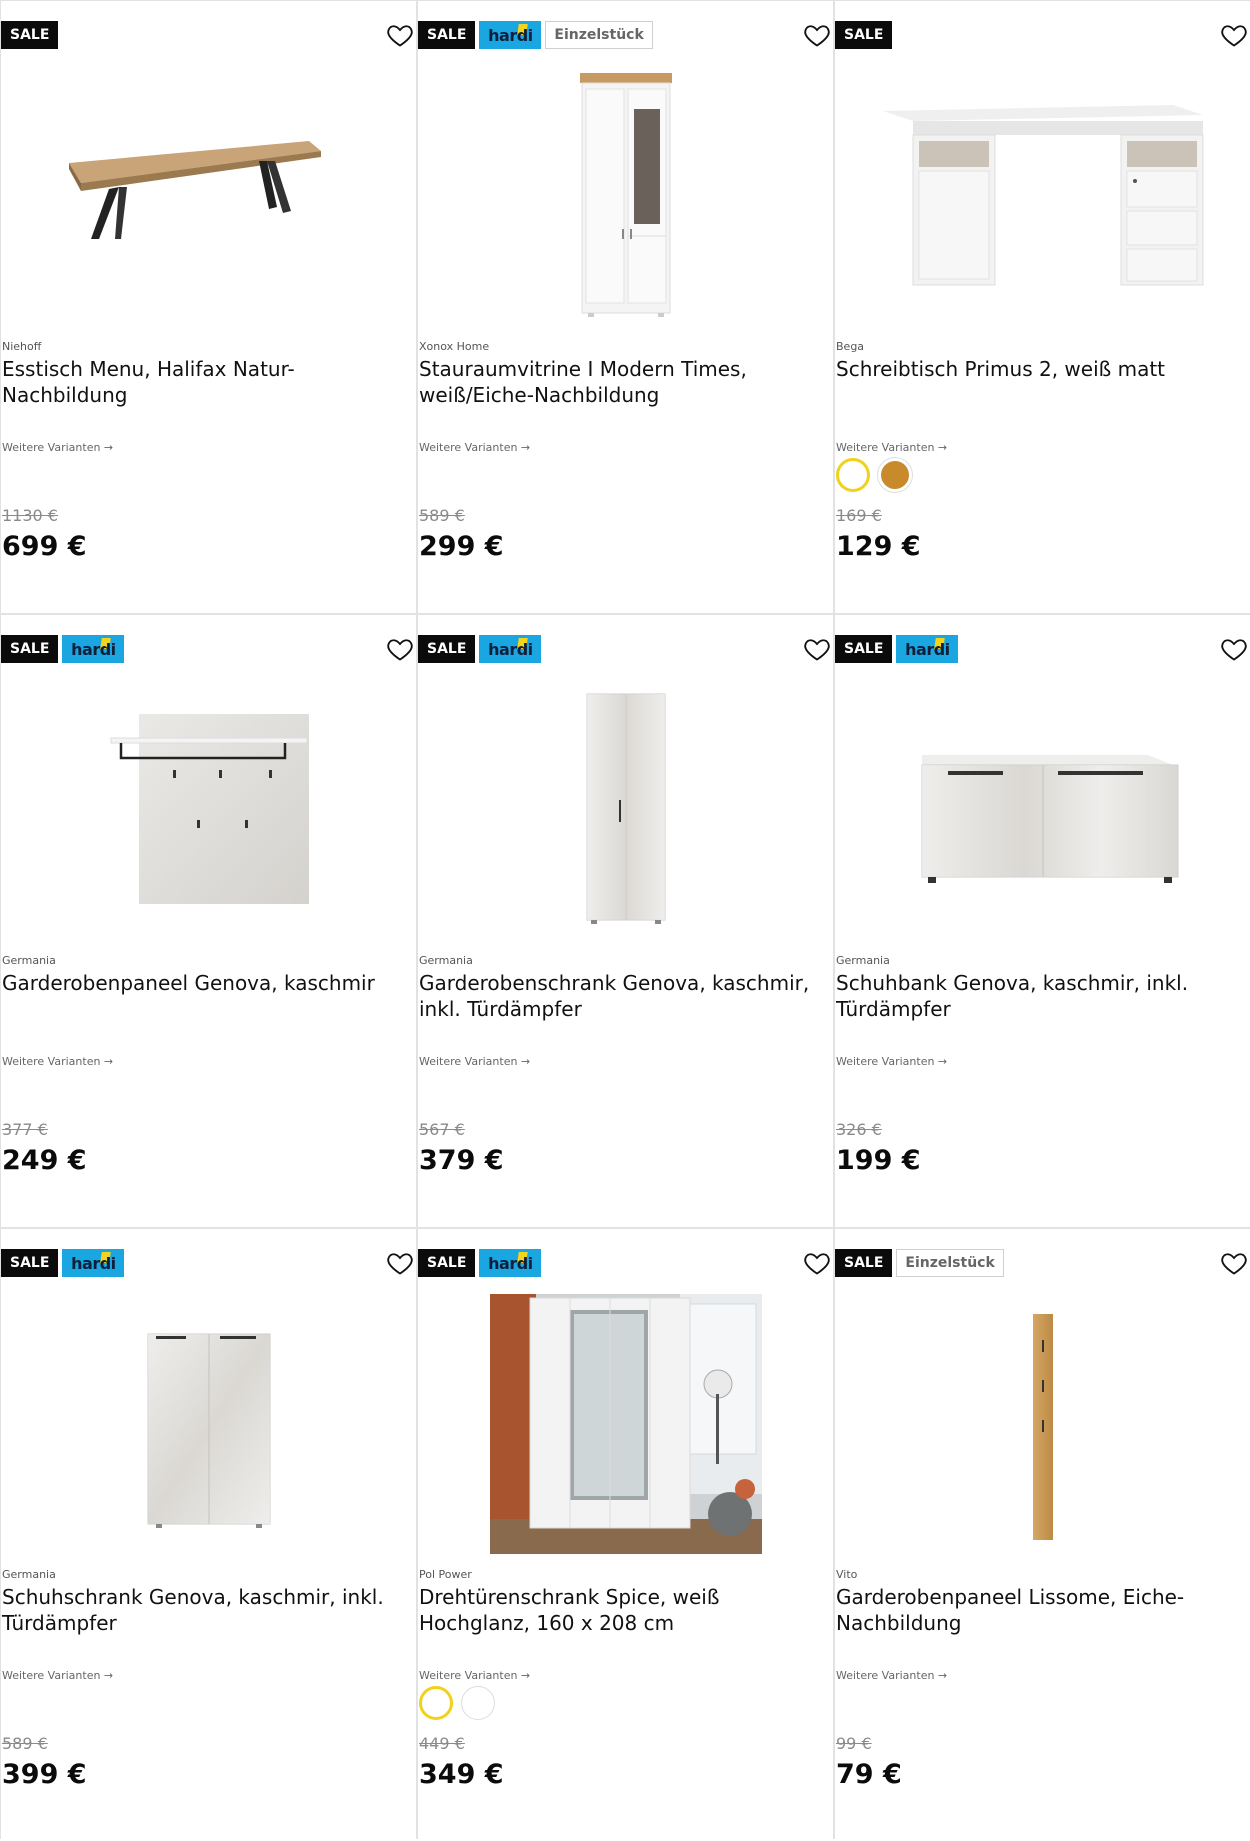 The width and height of the screenshot is (1250, 1841). Describe the element at coordinates (30, 515) in the screenshot. I see `old-price: 1130 €` at that location.